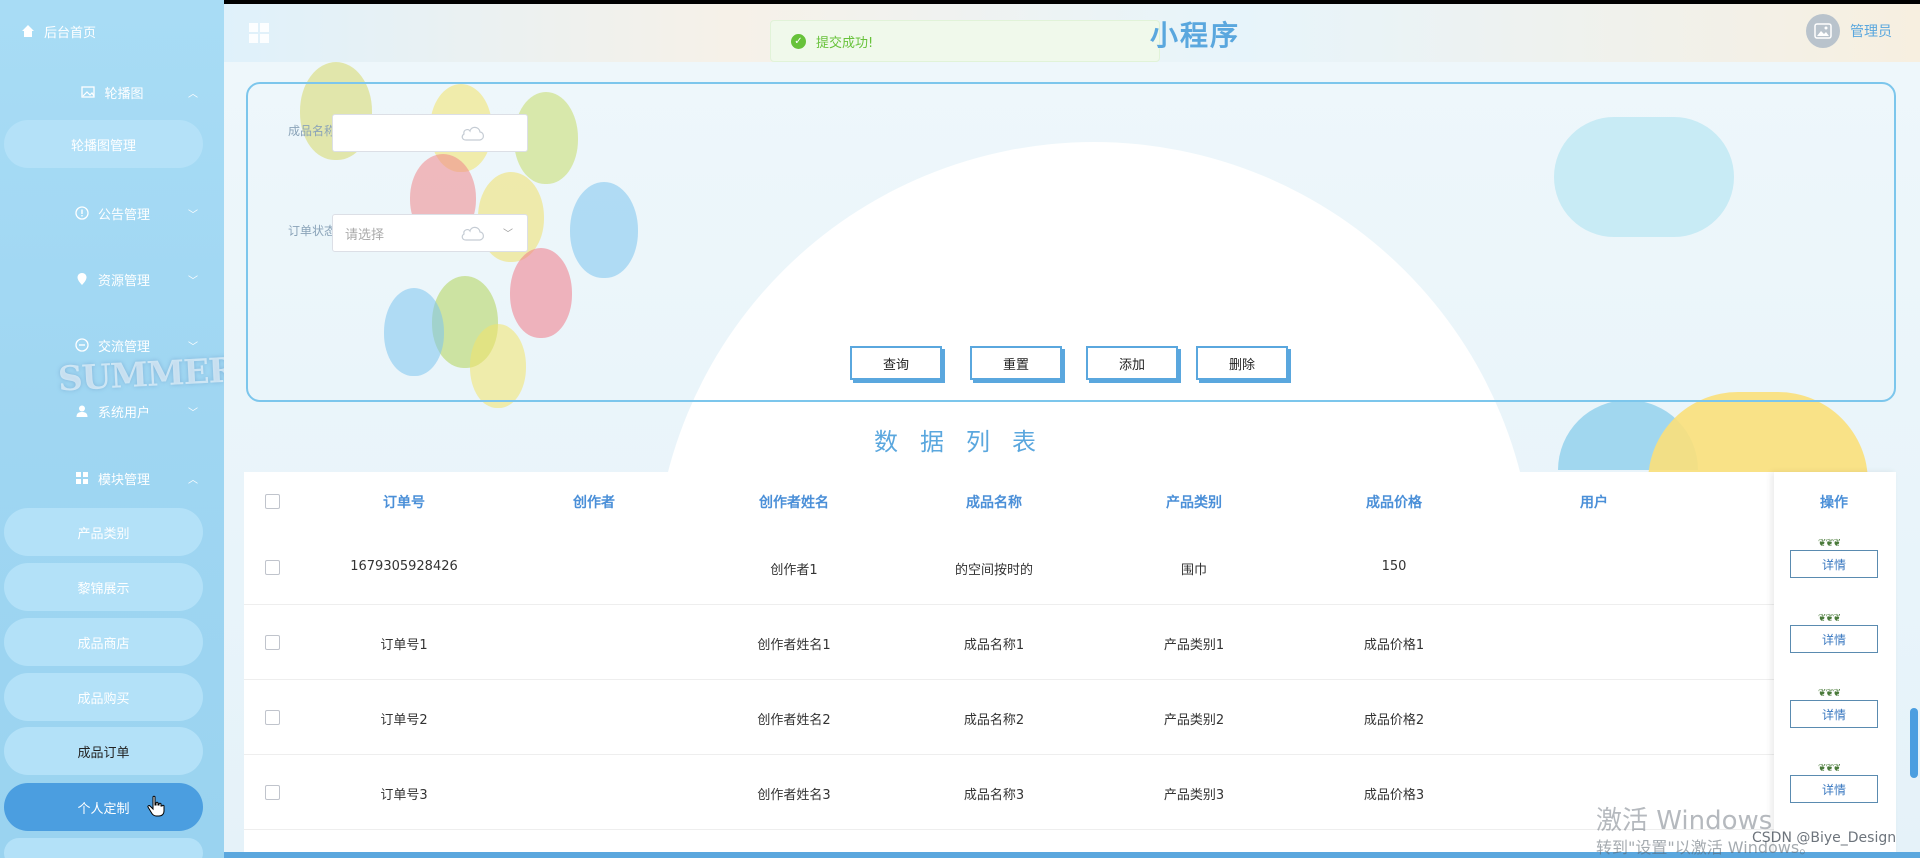 The height and width of the screenshot is (858, 1920). I want to click on sidebar-home: 后台首页, so click(58, 31).